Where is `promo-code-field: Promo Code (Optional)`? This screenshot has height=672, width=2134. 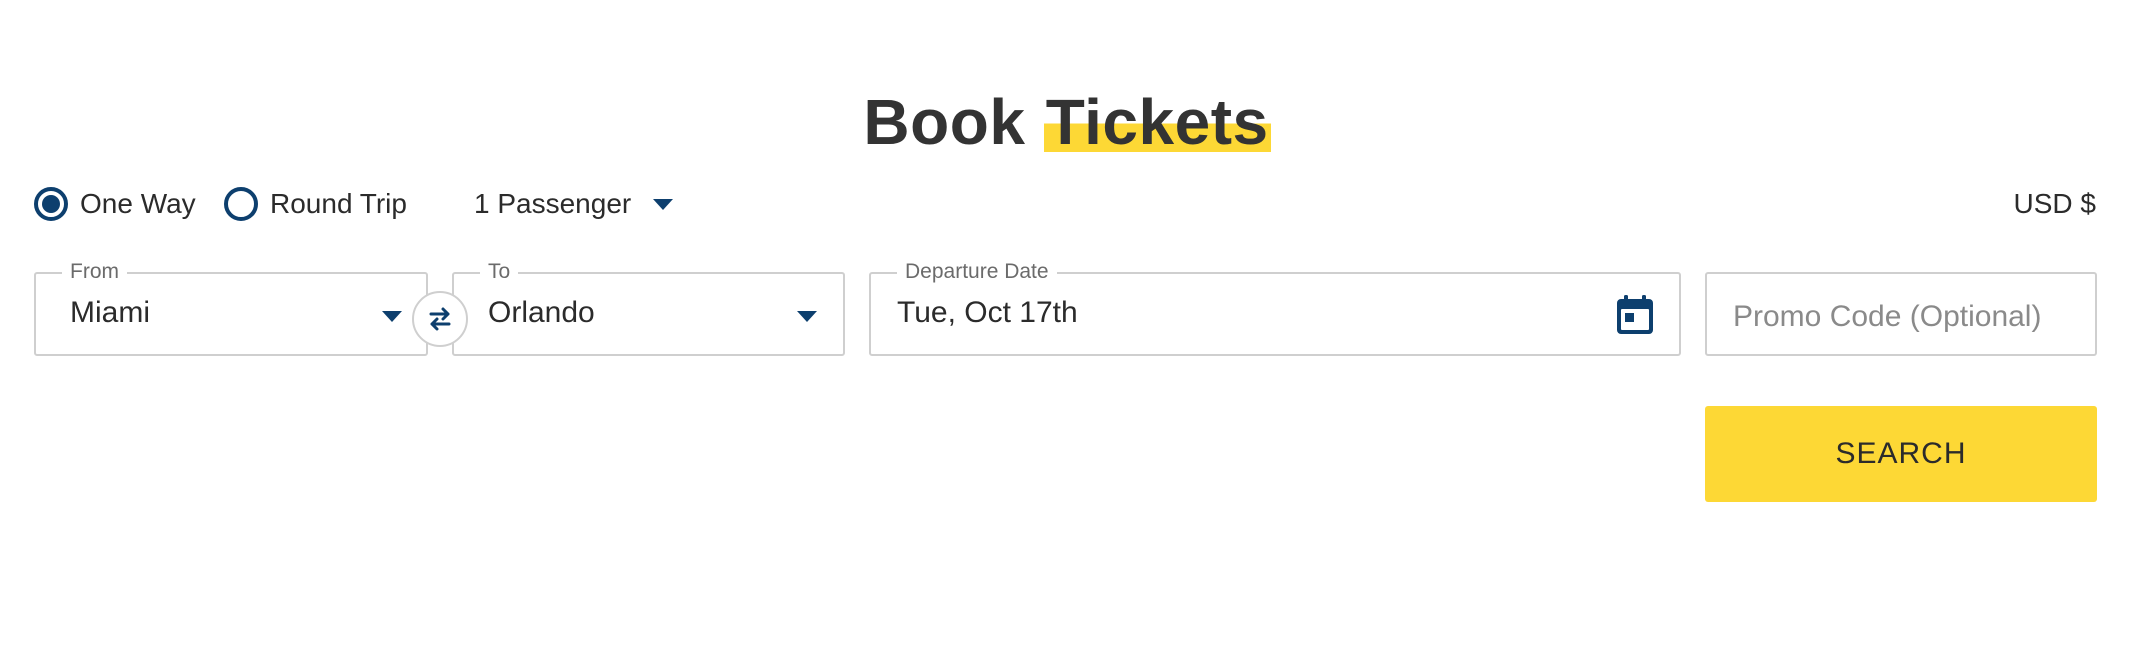
promo-code-field: Promo Code (Optional) is located at coordinates (1901, 314).